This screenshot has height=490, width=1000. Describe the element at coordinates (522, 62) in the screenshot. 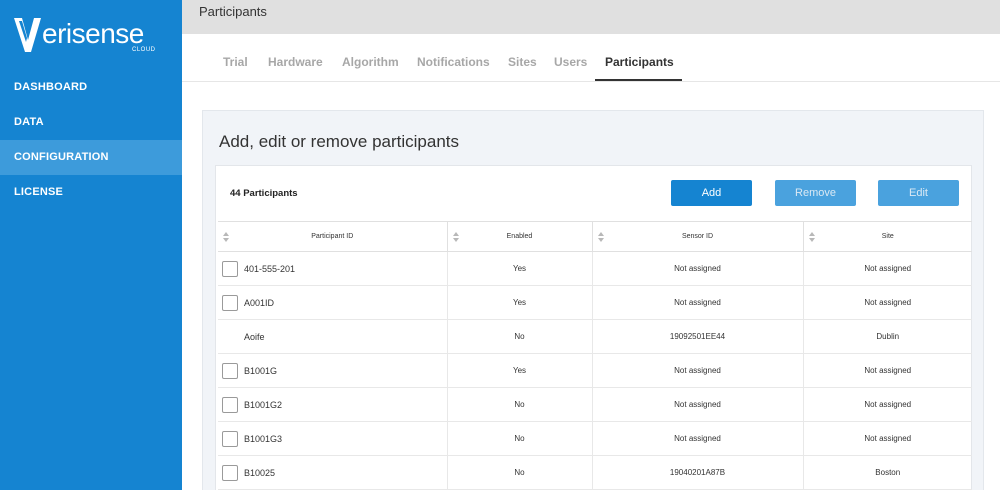

I see `tab-sites: Sites` at that location.